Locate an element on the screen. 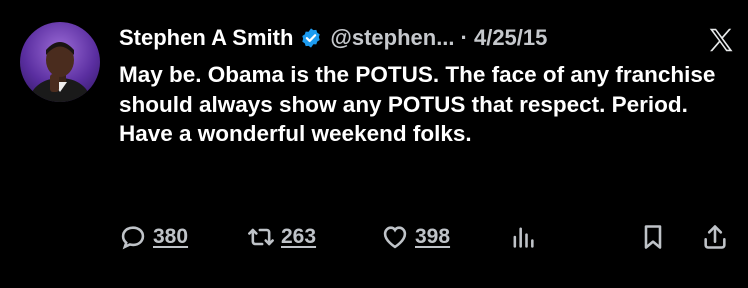  tweet-header: Stephen A Smith @stephen... · 4/25/15 is located at coordinates (429, 38).